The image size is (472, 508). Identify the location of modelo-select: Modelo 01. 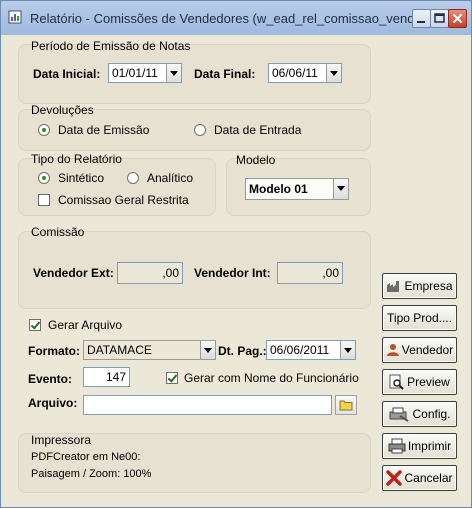
(297, 189).